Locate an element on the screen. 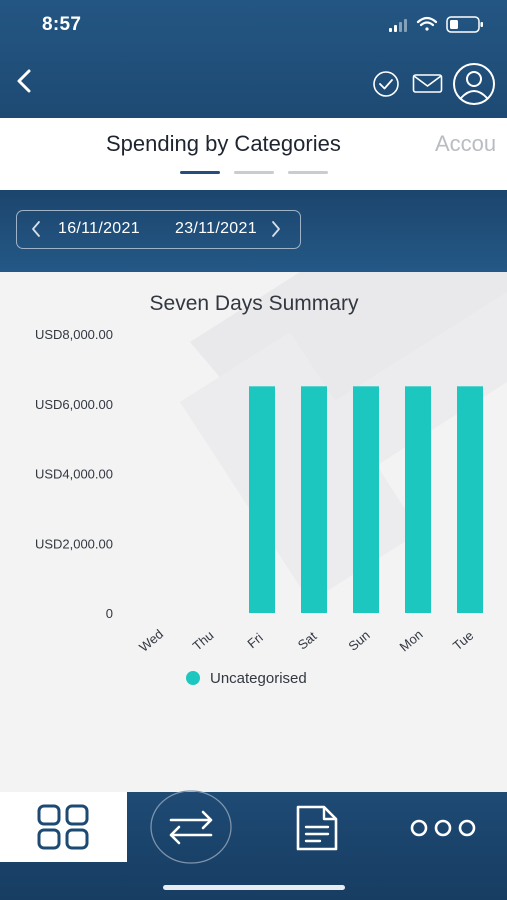 This screenshot has height=900, width=507. nav-documents is located at coordinates (317, 827).